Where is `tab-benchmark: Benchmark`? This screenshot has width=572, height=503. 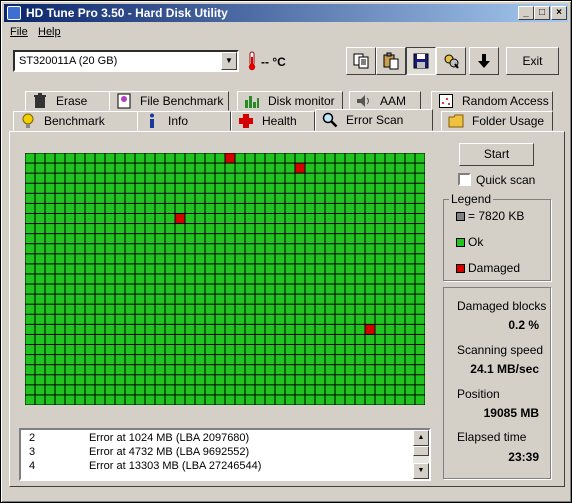
tab-benchmark: Benchmark is located at coordinates (79, 121).